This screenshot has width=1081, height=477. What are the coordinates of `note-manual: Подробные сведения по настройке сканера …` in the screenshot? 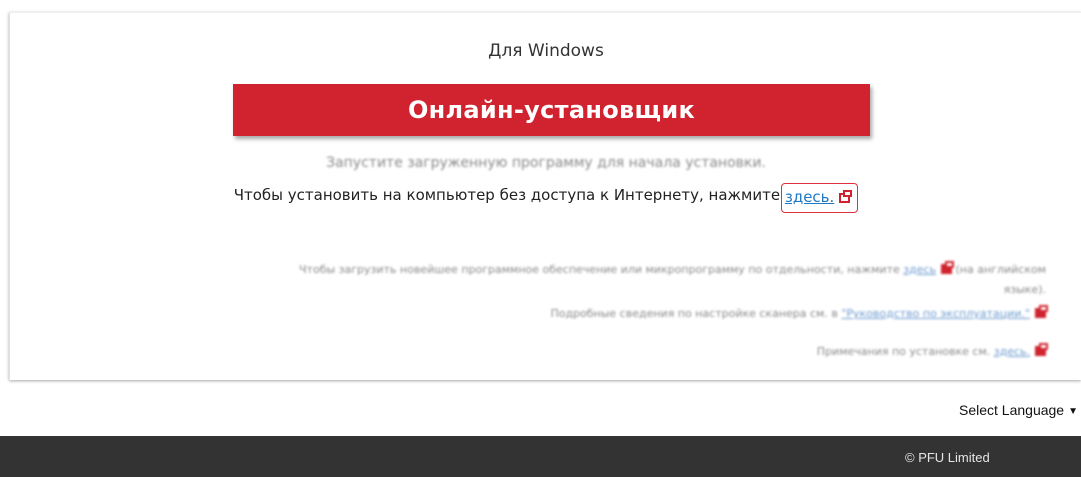 It's located at (799, 312).